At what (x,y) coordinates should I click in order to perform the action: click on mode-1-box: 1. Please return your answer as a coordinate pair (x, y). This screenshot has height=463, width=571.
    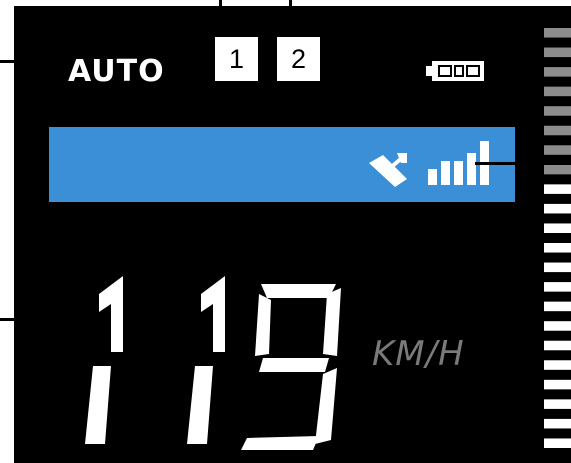
    Looking at the image, I should click on (236, 59).